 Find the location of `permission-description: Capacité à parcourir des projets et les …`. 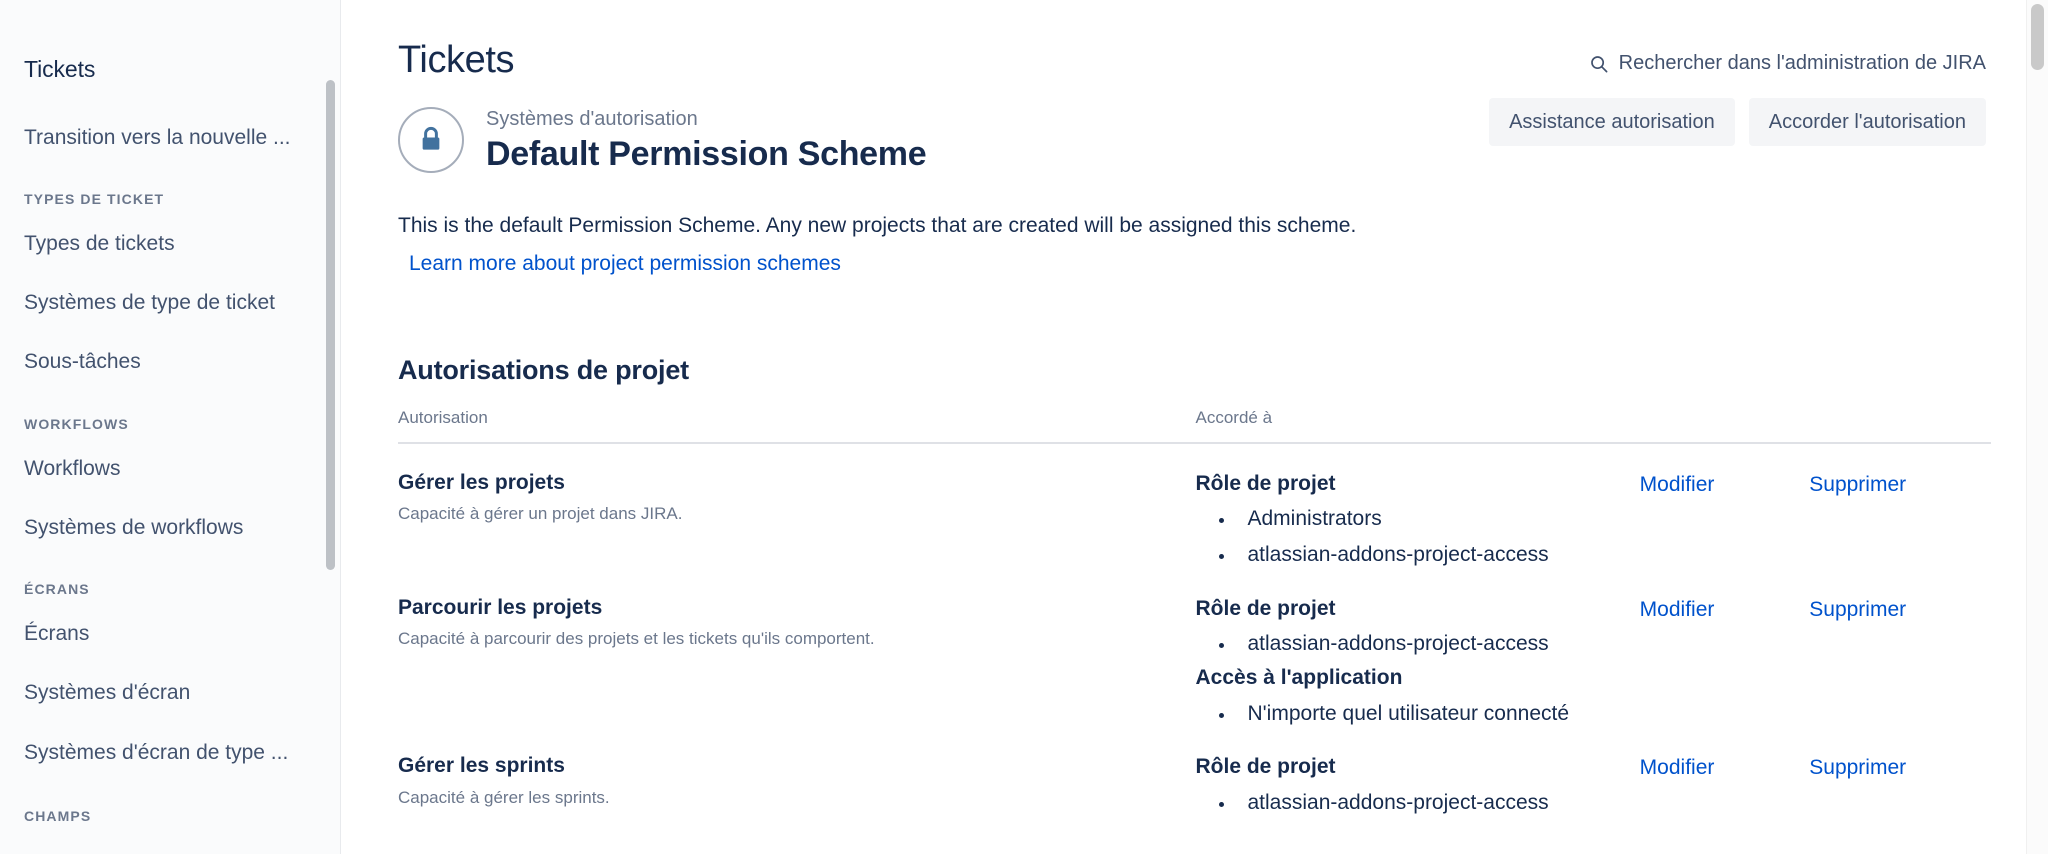

permission-description: Capacité à parcourir des projets et les … is located at coordinates (636, 639).